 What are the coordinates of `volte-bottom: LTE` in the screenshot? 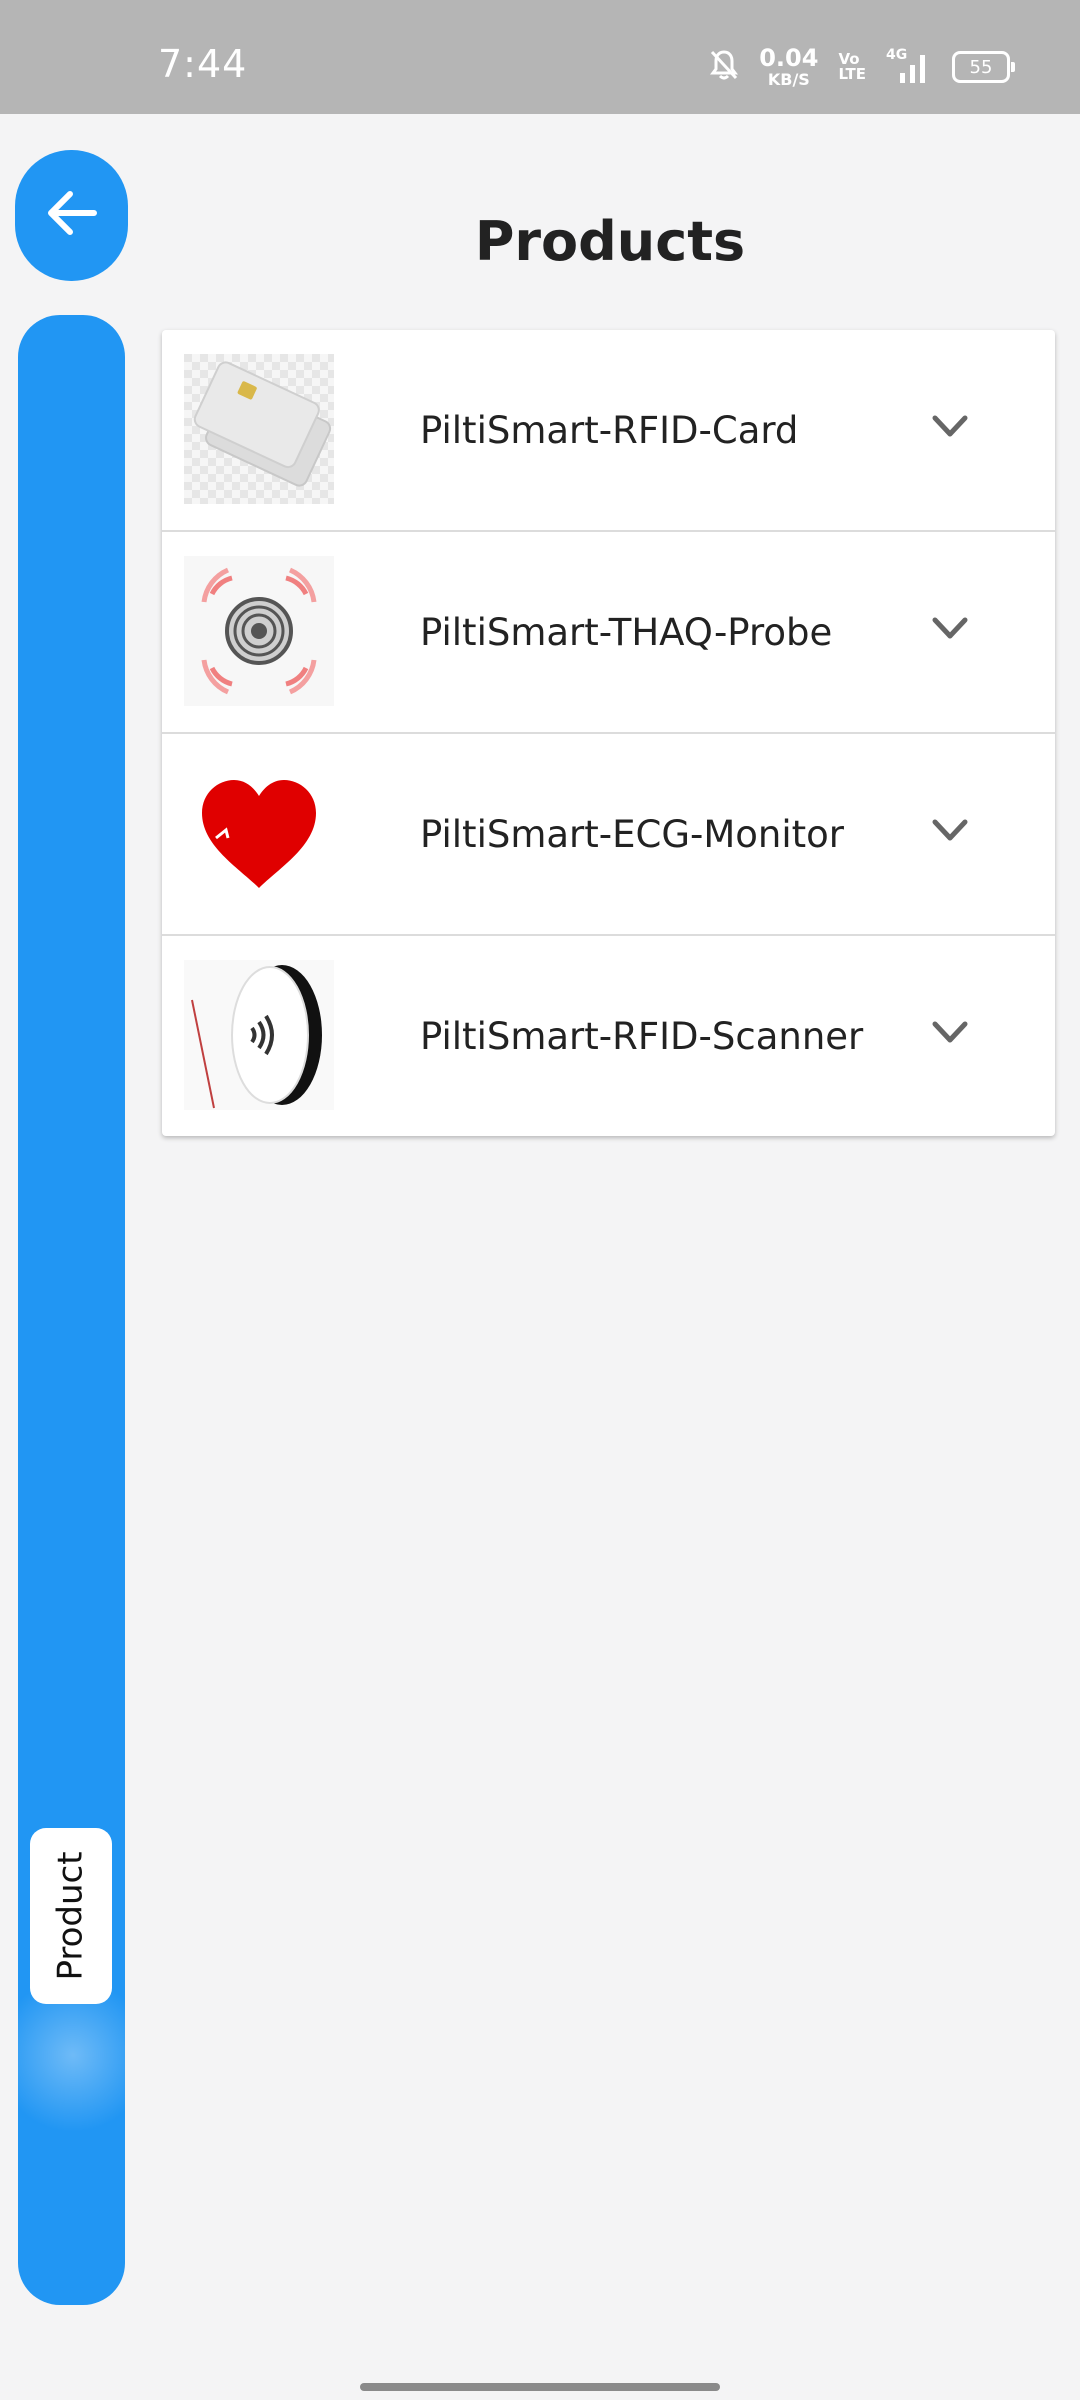 It's located at (852, 74).